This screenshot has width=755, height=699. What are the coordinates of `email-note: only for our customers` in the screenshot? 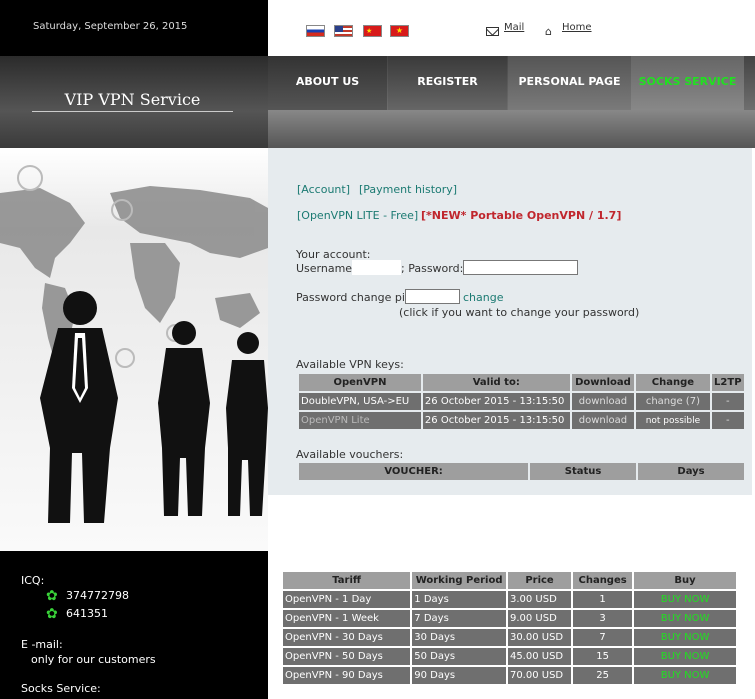 It's located at (93, 659).